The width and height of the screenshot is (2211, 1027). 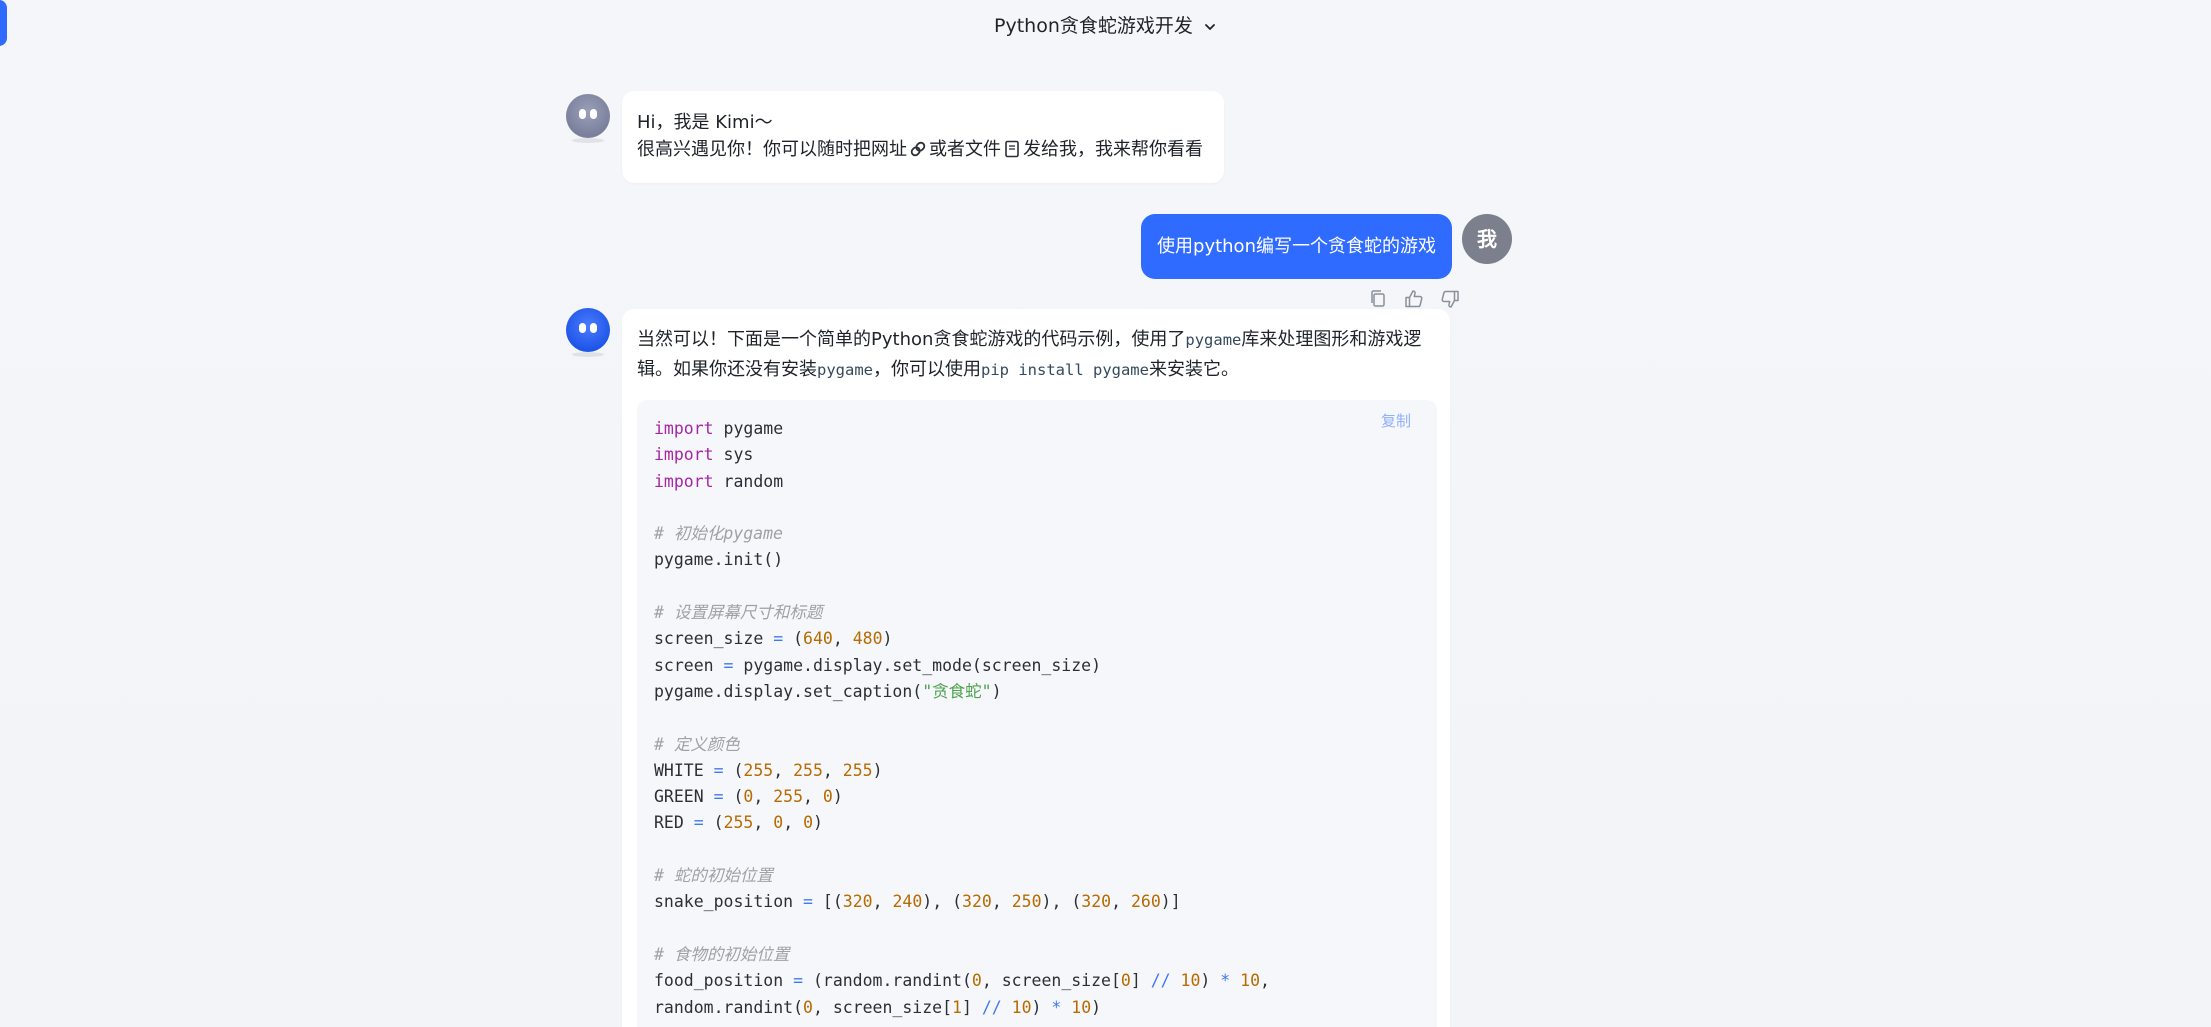 I want to click on code-token: screen, so click(x=689, y=665).